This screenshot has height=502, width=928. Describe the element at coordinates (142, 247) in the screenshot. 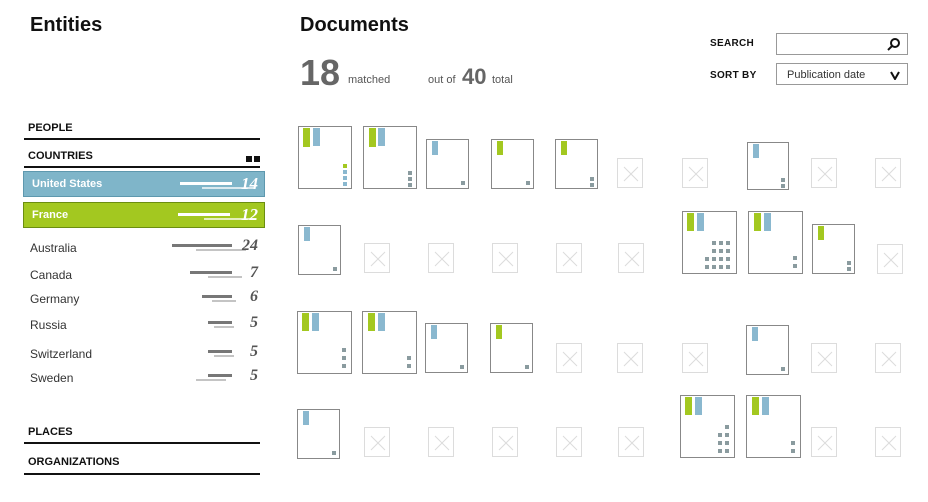

I see `country-row-australia: Australia 24` at that location.